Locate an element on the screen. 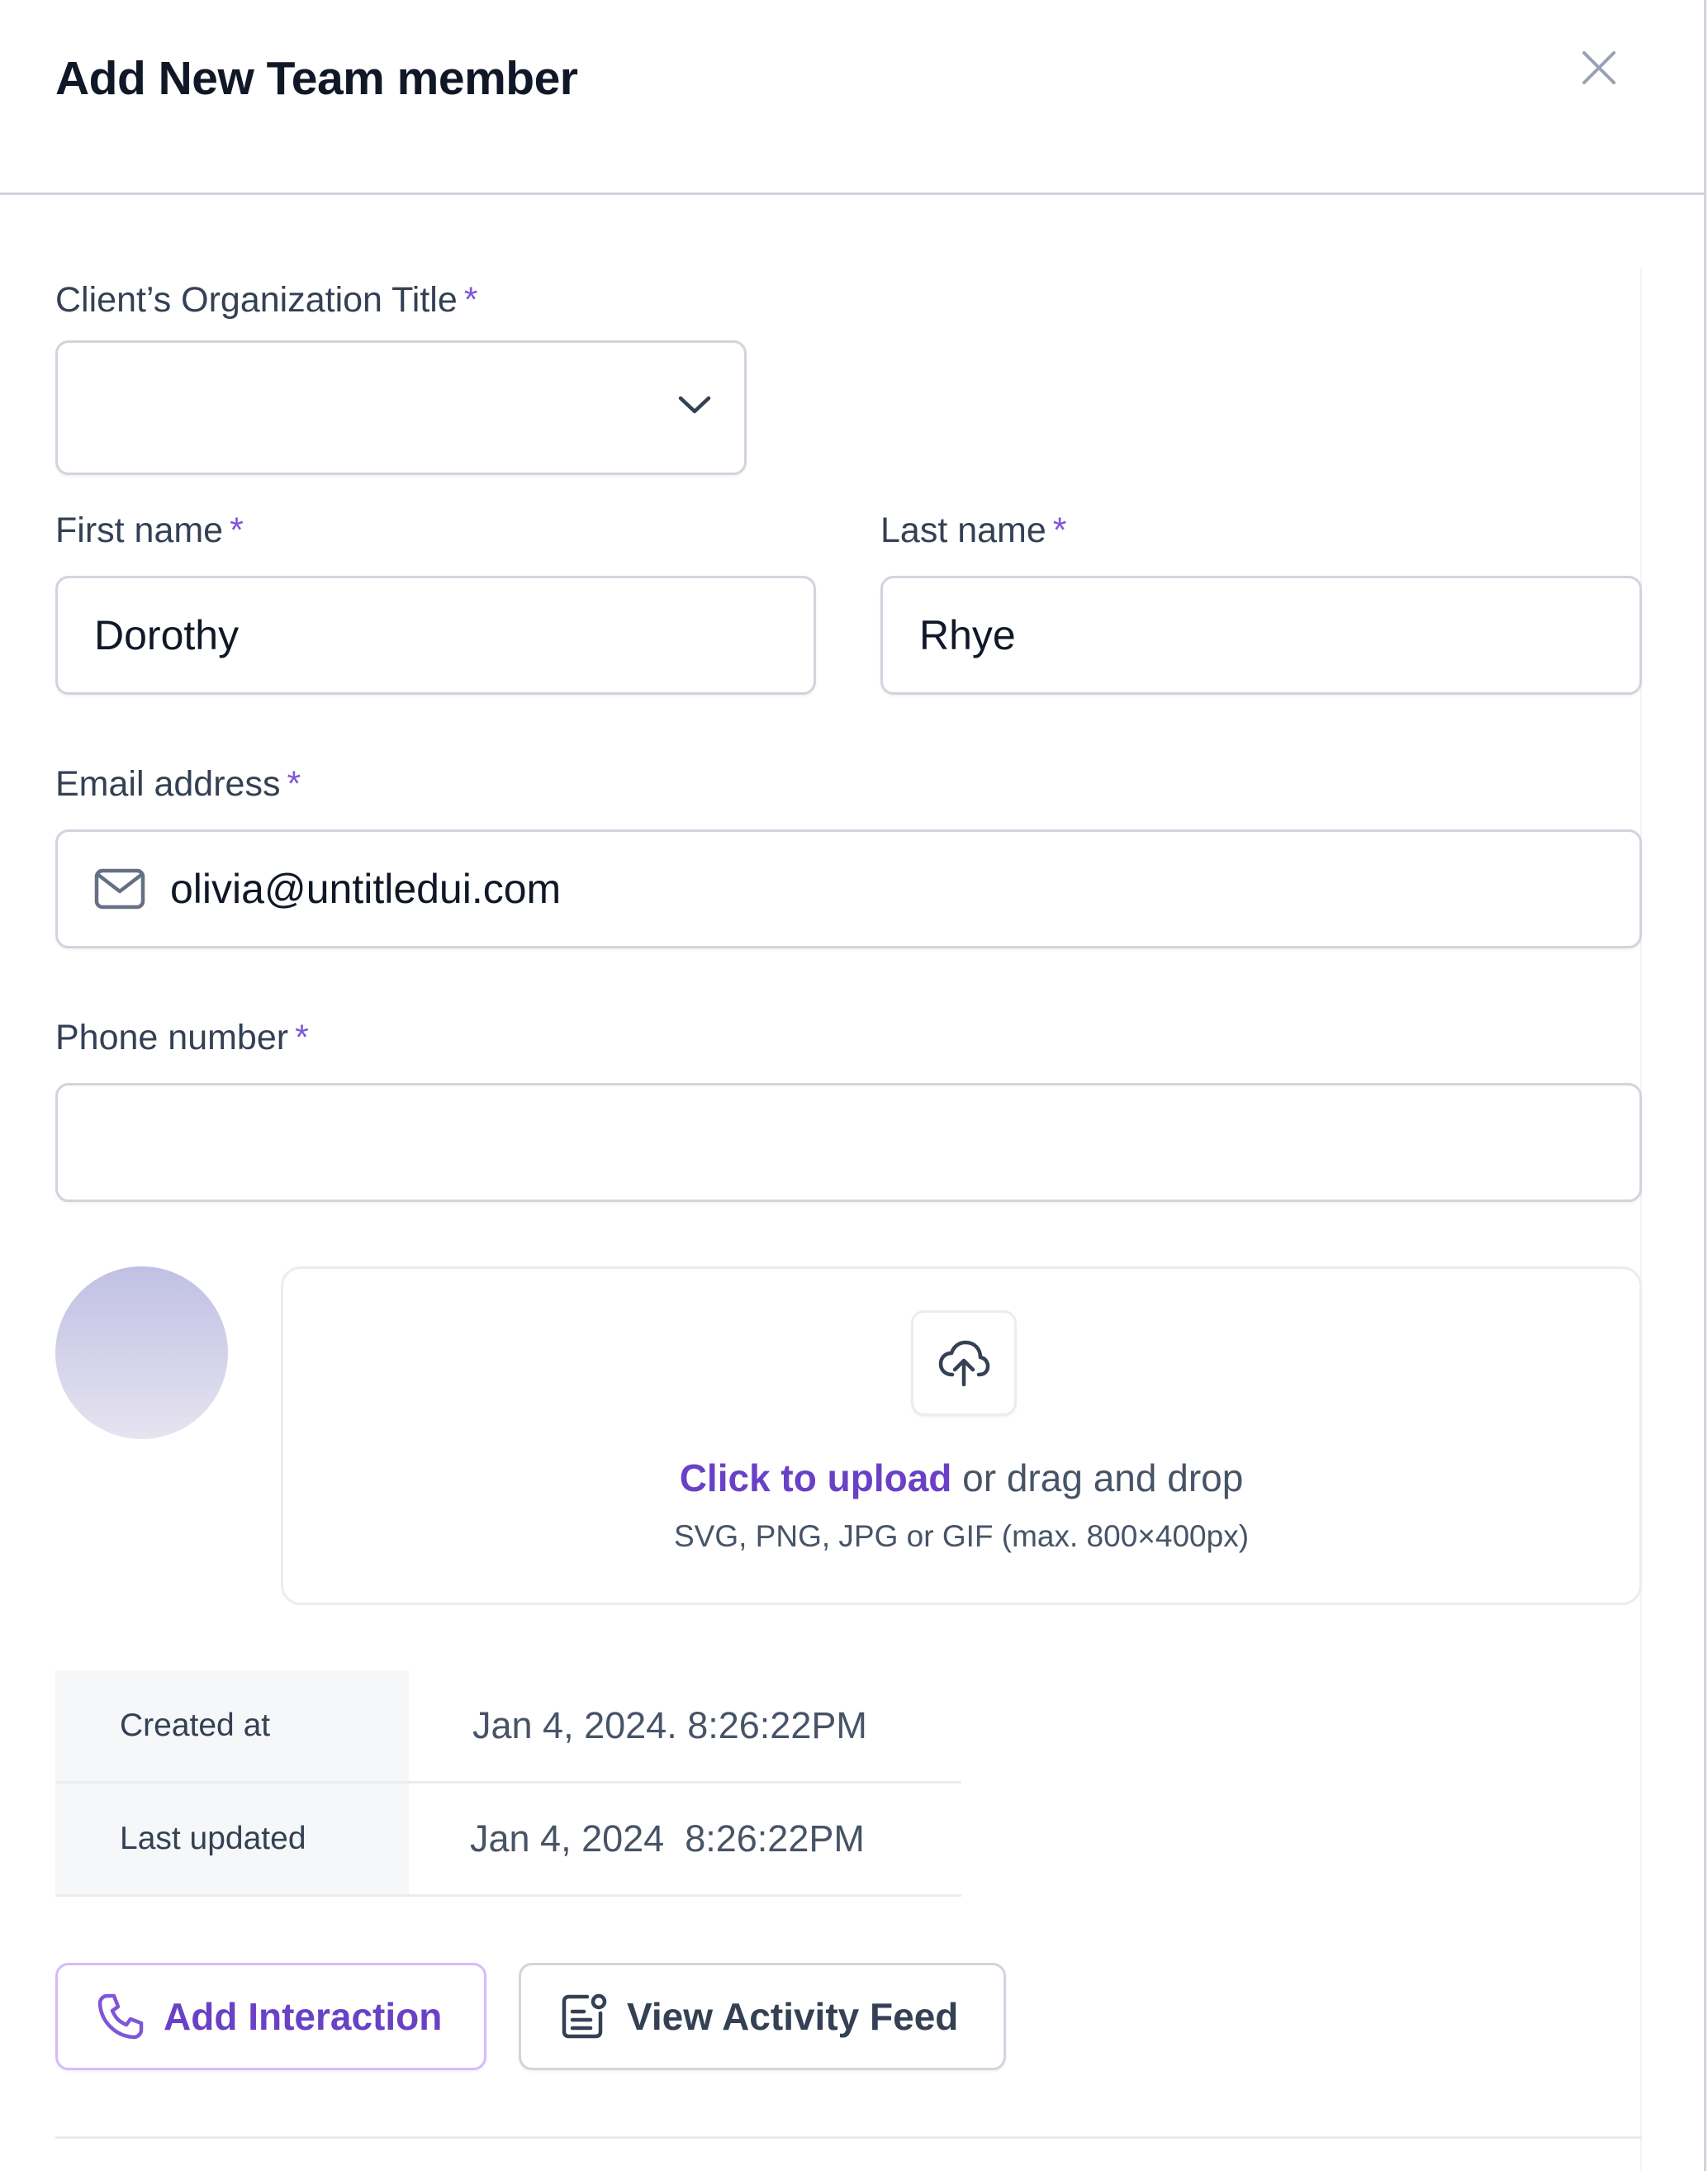 This screenshot has width=1708, height=2171. last-updated-row: Last updated Jan 4, 2024 8:26:22PM is located at coordinates (508, 1840).